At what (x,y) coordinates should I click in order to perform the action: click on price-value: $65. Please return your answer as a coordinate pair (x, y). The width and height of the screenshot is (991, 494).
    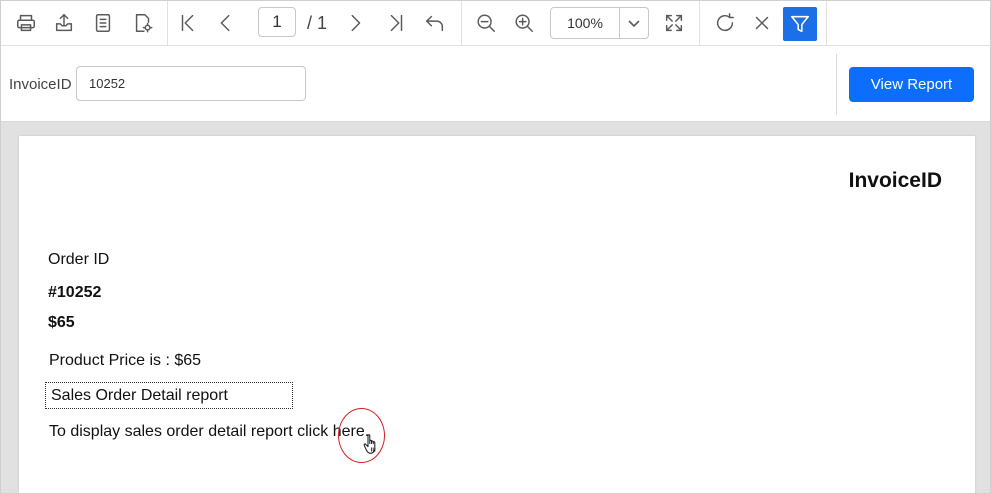
    Looking at the image, I should click on (61, 322).